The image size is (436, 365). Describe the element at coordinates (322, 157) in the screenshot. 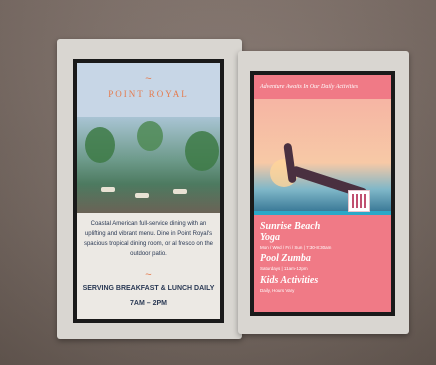

I see `yoga-photo` at that location.